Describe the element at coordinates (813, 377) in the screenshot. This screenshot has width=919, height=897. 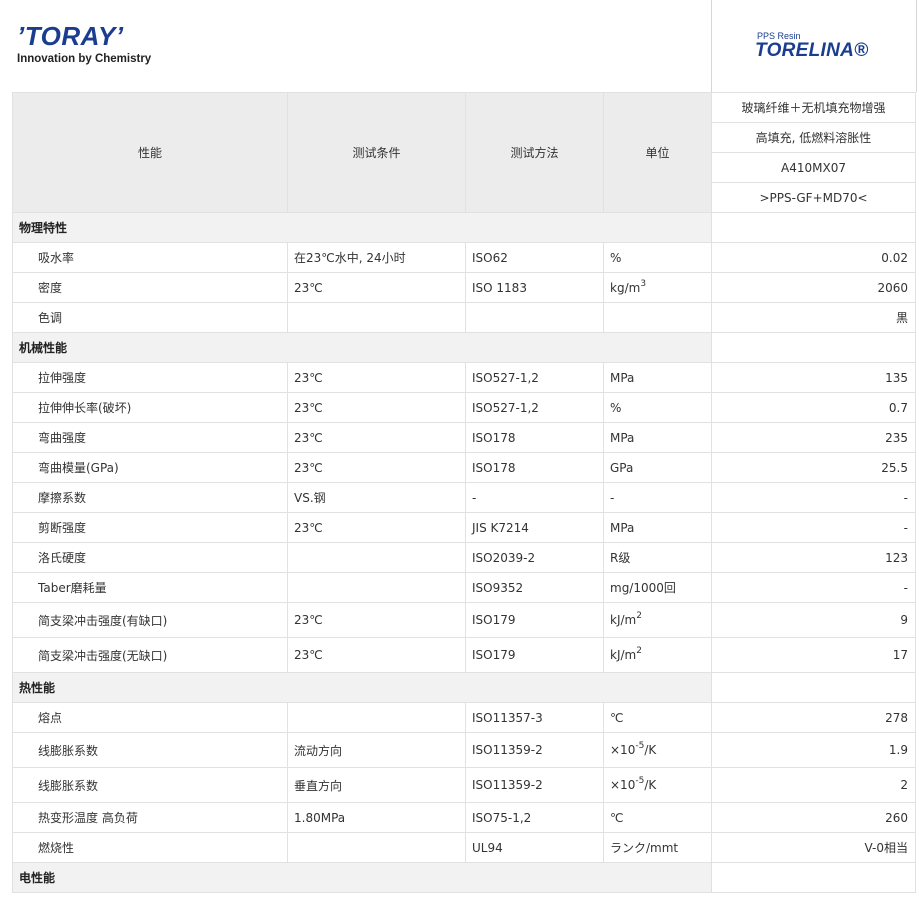
I see `property-value: 135` at that location.